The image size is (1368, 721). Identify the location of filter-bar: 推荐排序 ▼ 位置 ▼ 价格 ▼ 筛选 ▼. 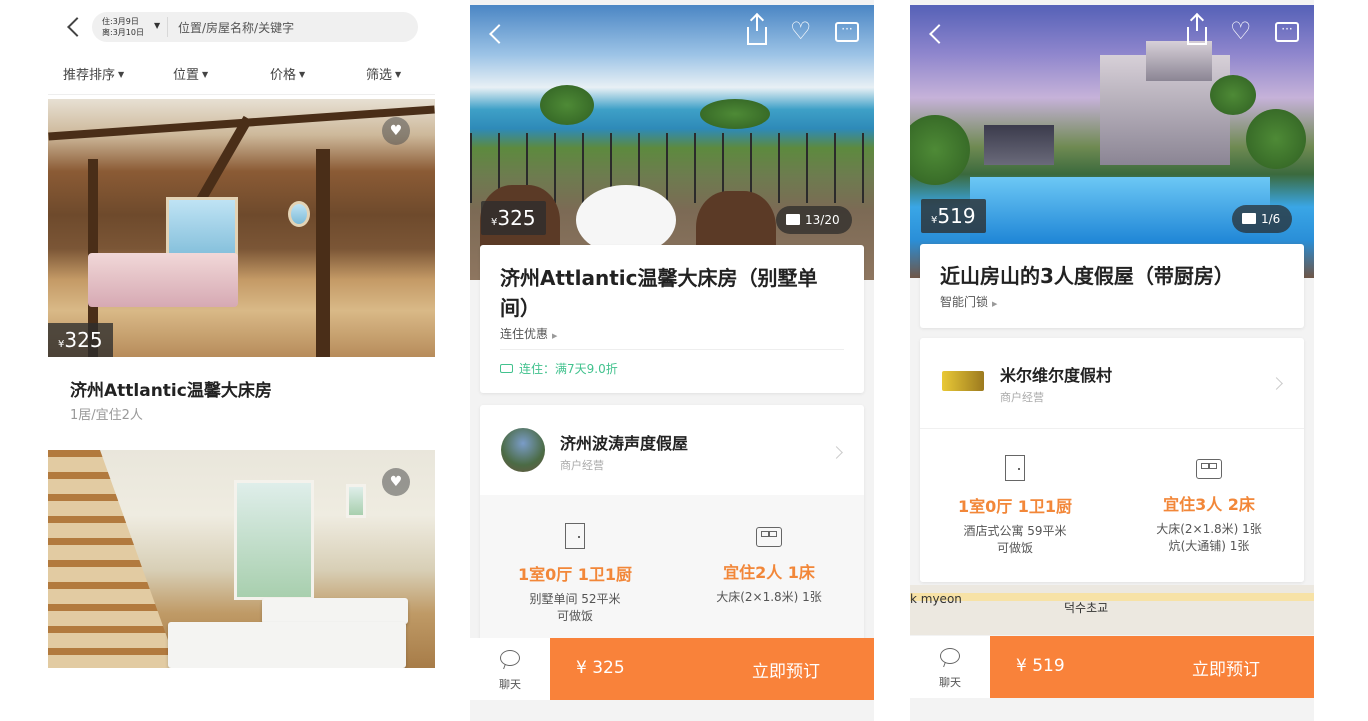
(241, 74).